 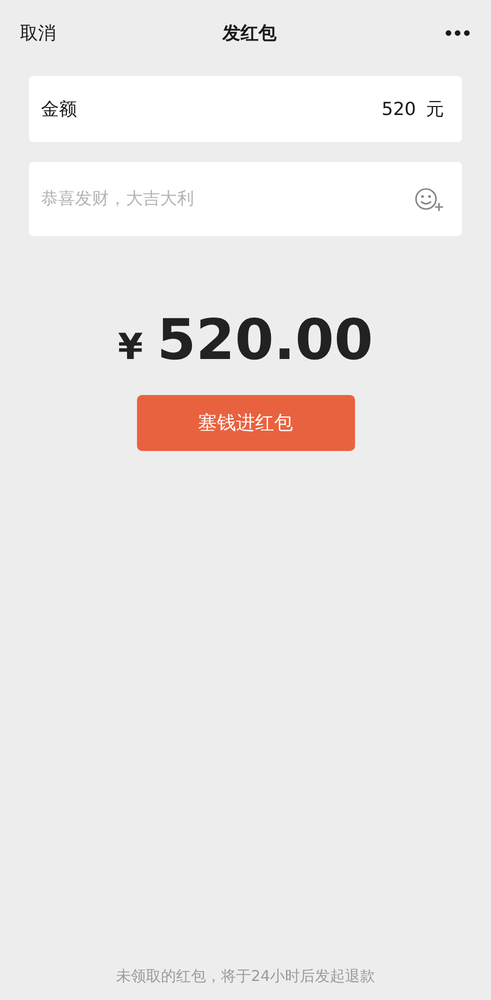 I want to click on message-field: 恭喜发财，大吉大利, so click(x=201, y=199).